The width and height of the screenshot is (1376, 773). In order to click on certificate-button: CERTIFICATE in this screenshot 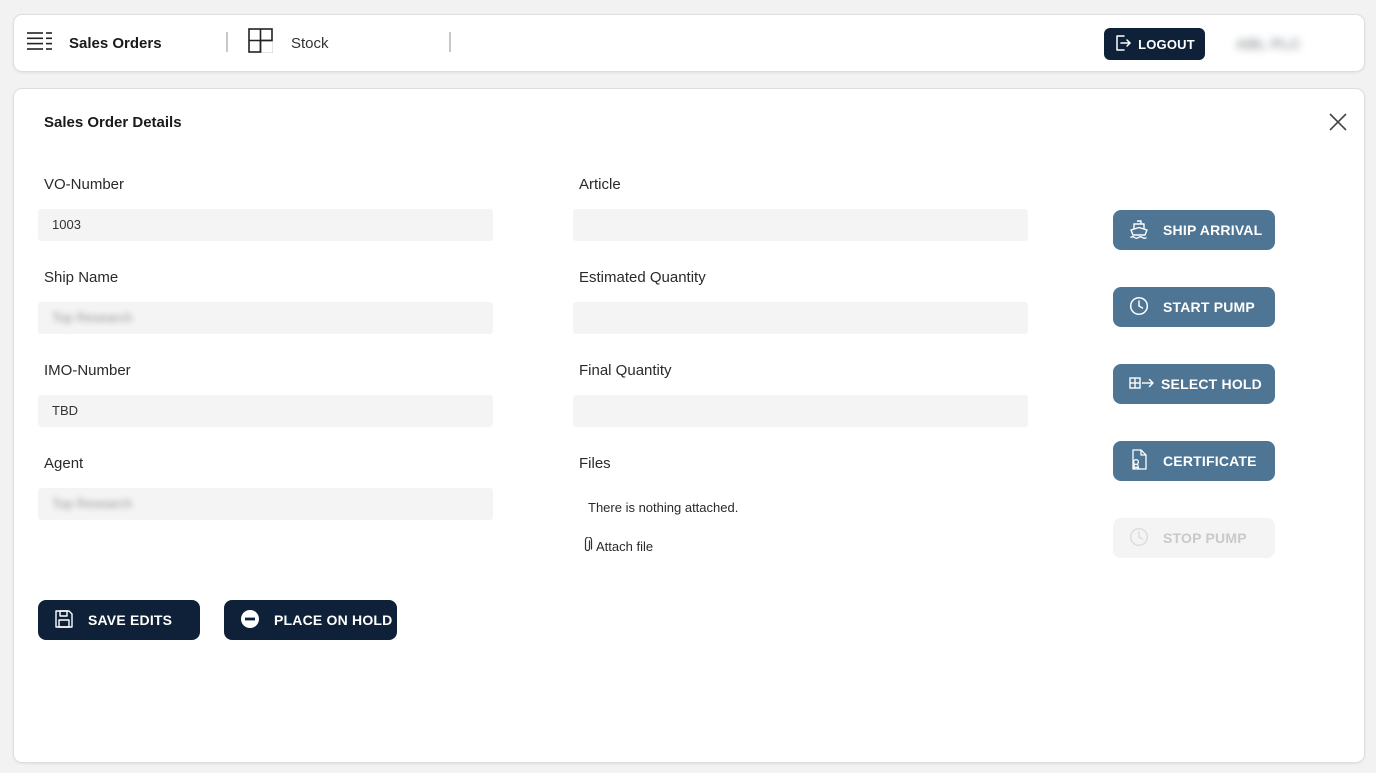, I will do `click(1194, 461)`.